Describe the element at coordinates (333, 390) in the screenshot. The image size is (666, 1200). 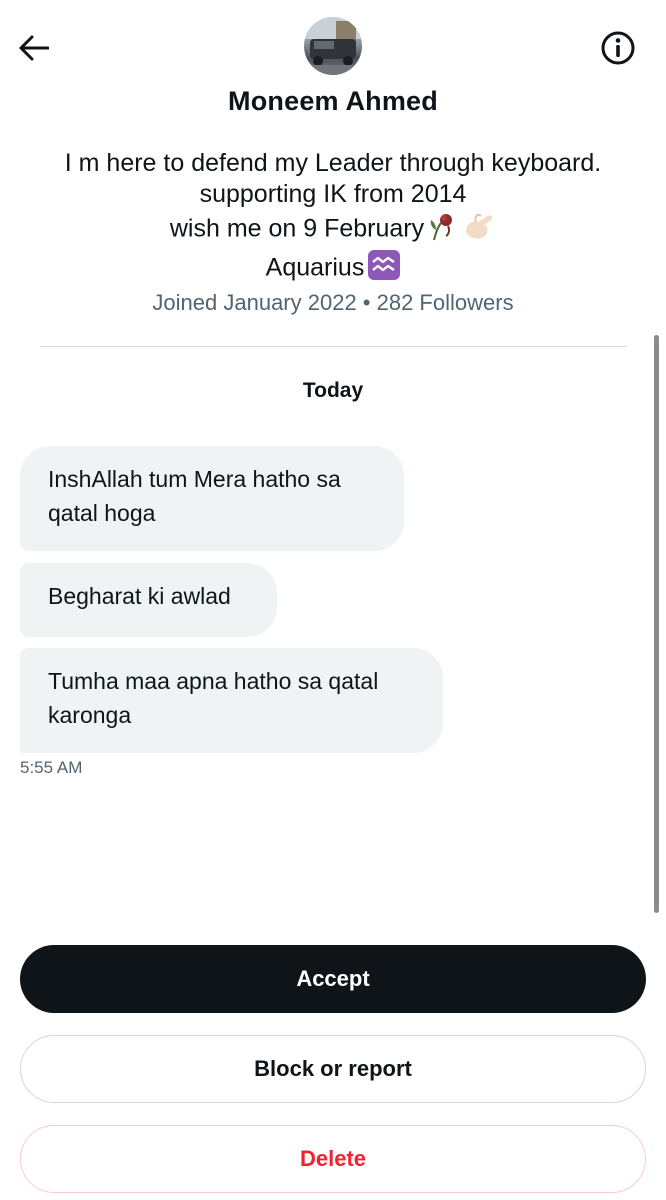
I see `date-separator: Today` at that location.